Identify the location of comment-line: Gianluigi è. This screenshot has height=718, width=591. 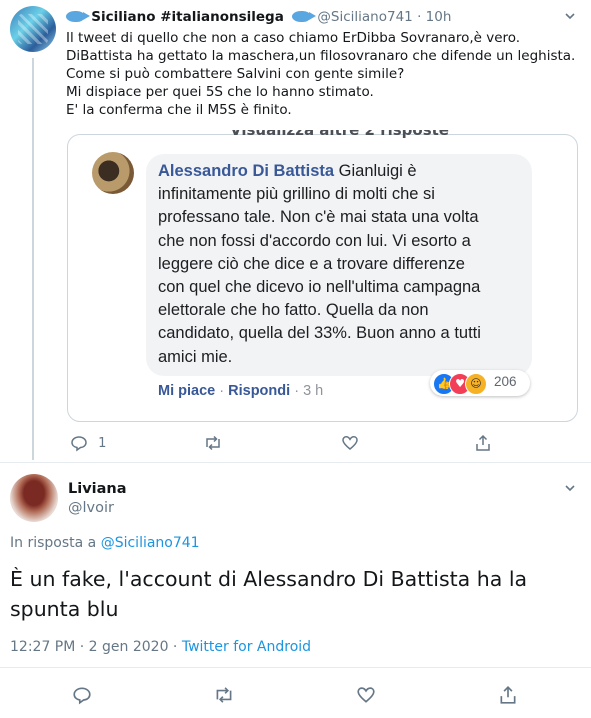
(377, 171).